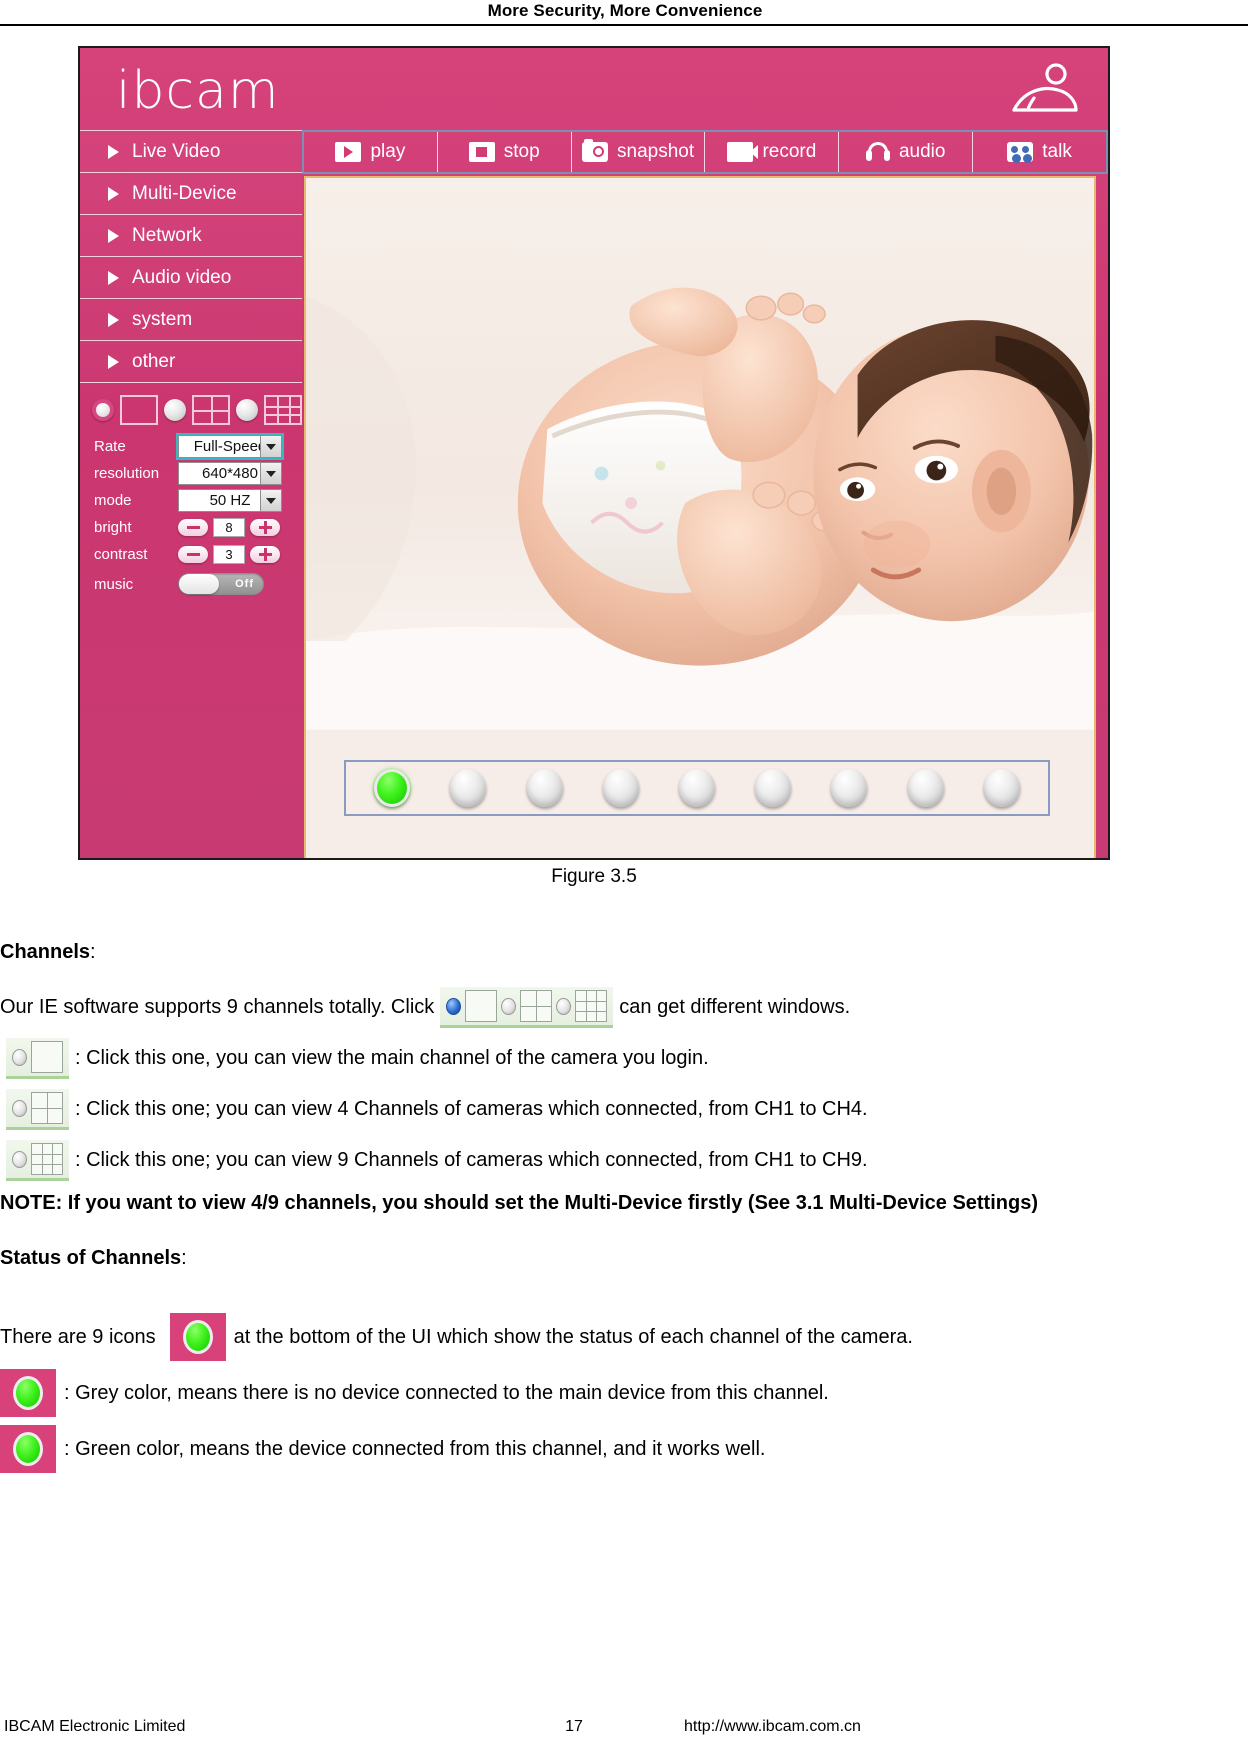 The image size is (1250, 1748). Describe the element at coordinates (230, 500) in the screenshot. I see `mode-select: 50 HZ` at that location.